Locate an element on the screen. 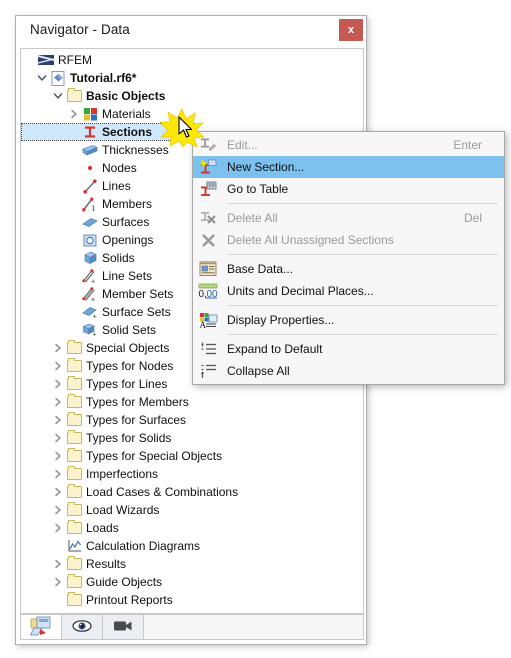 The image size is (511, 658). tree-item-types-for-special-objects: Types for Special Objects is located at coordinates (192, 456).